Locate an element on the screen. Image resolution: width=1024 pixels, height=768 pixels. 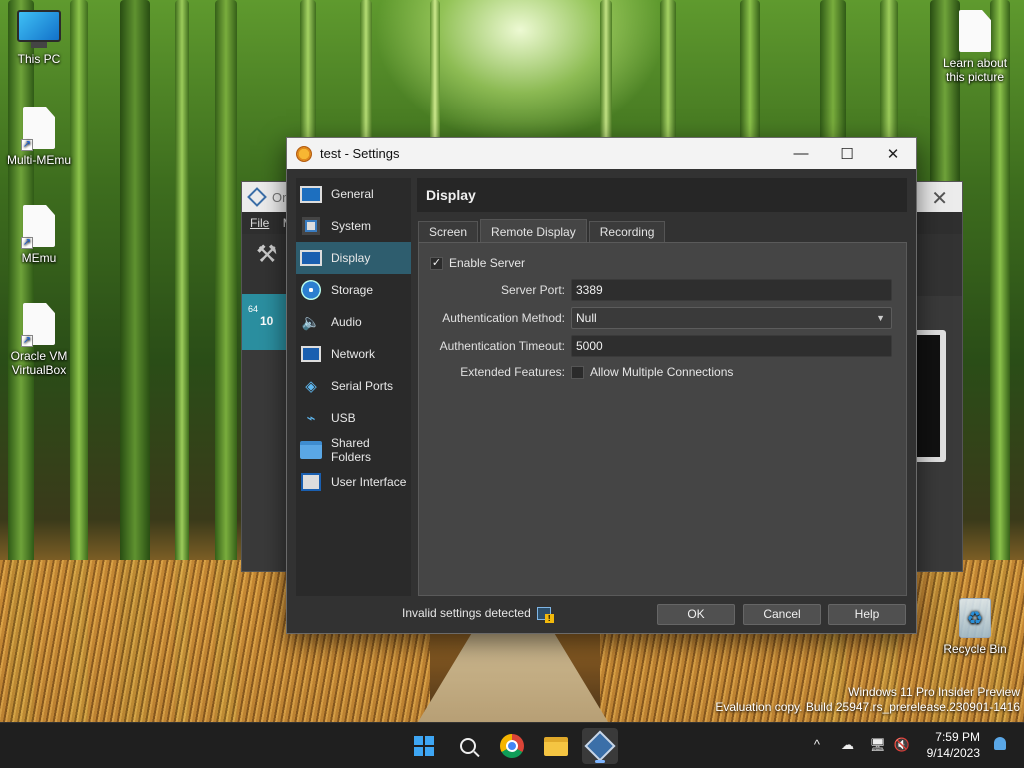
enable-server-label: Enable Server is located at coordinates (487, 263).